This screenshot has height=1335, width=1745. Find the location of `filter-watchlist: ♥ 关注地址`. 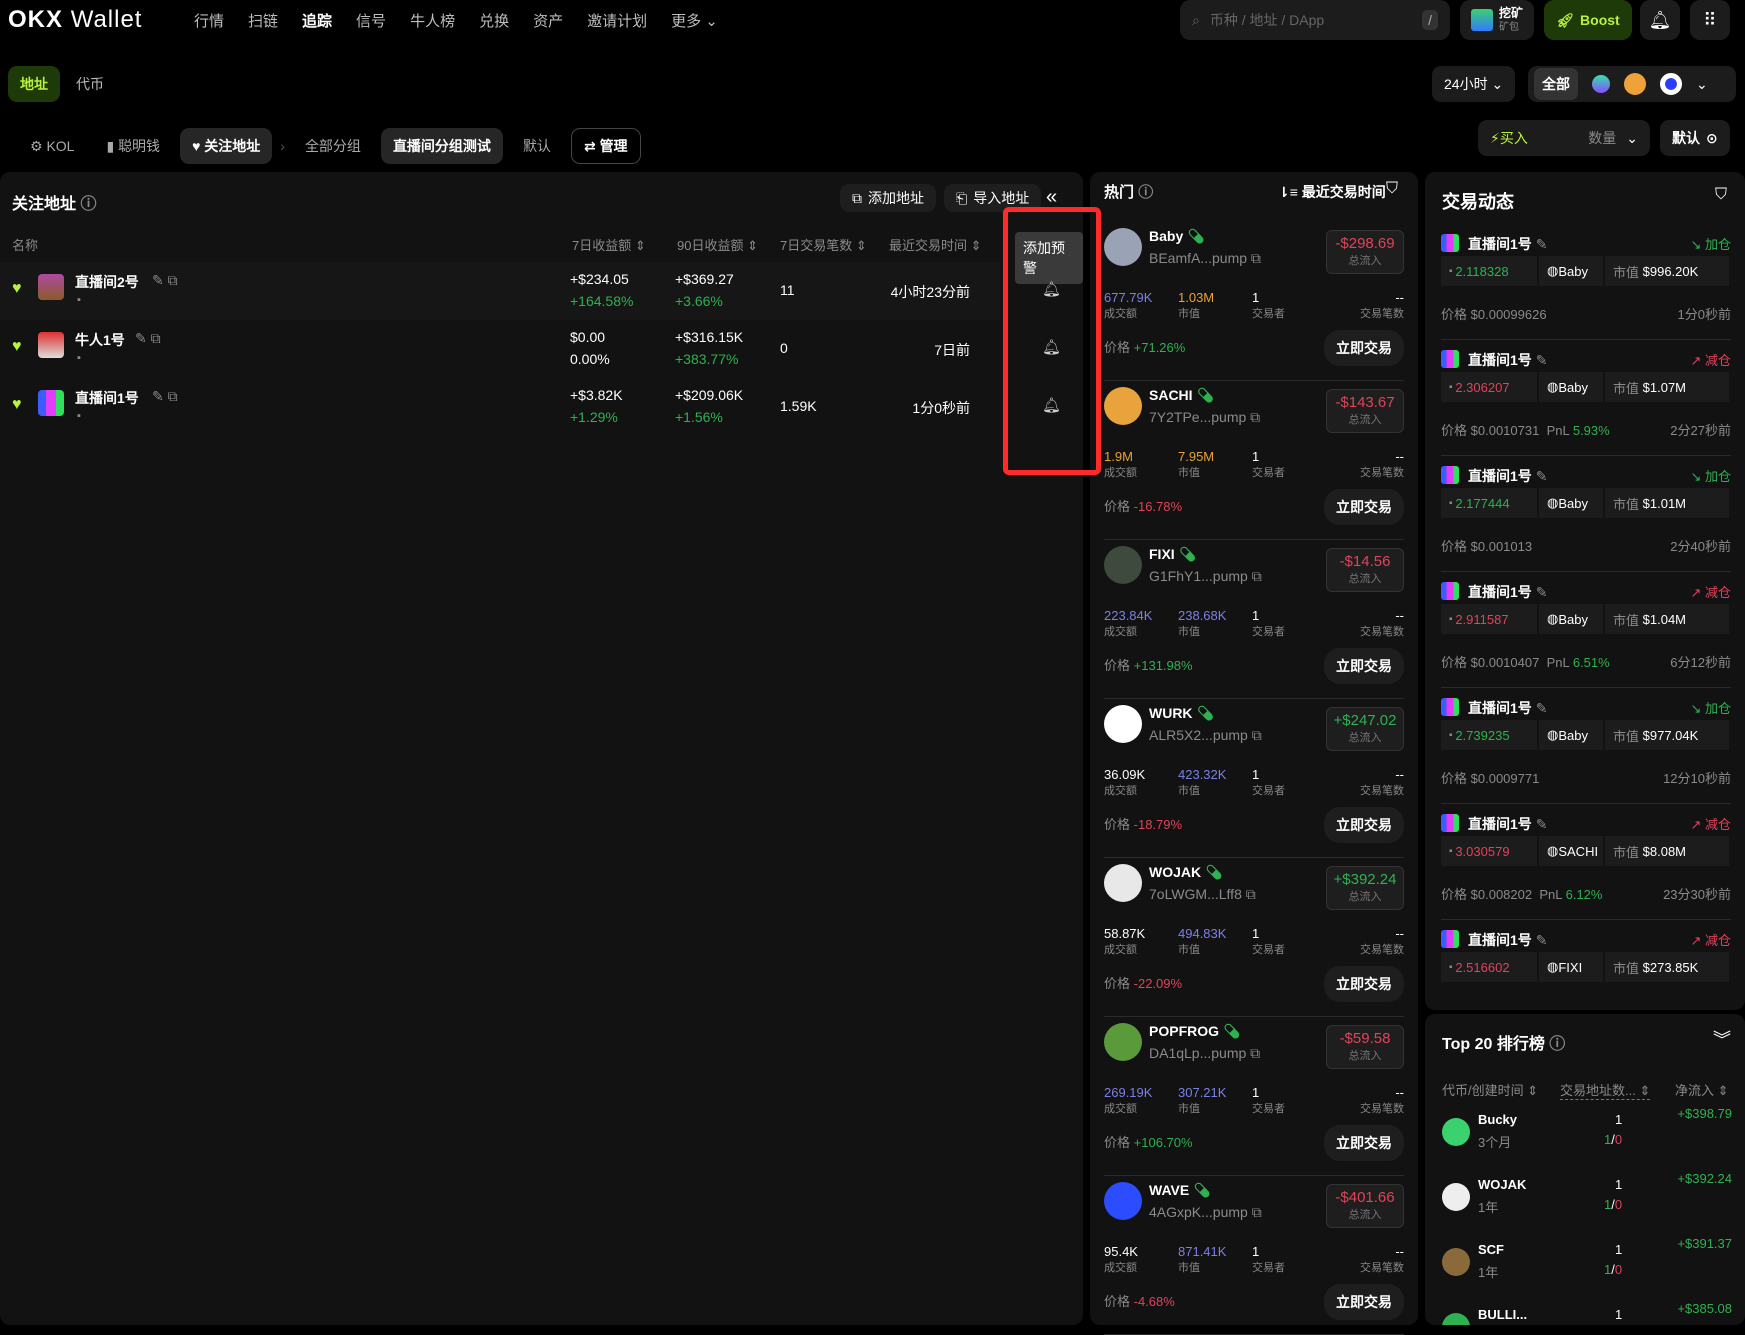

filter-watchlist: ♥ 关注地址 is located at coordinates (226, 146).